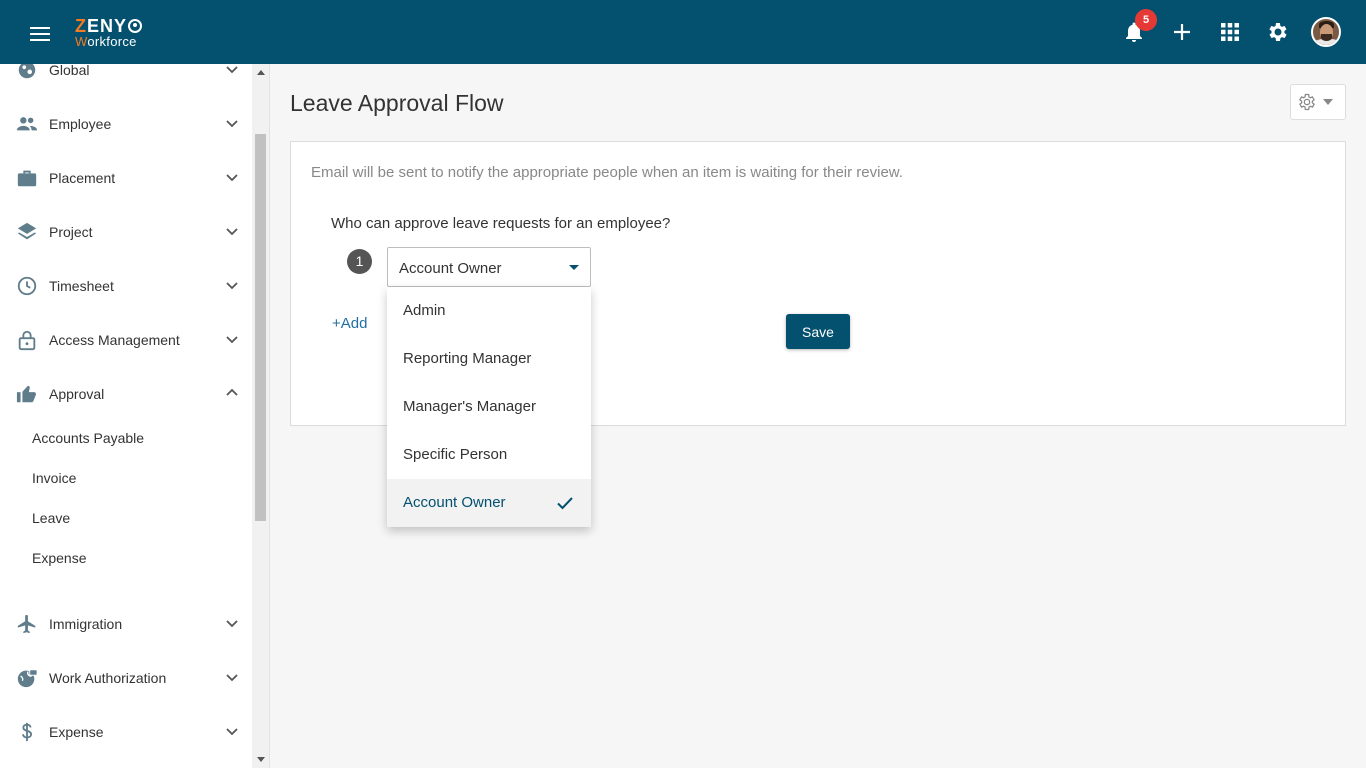 This screenshot has width=1366, height=768. Describe the element at coordinates (1318, 102) in the screenshot. I see `page-settings-button` at that location.